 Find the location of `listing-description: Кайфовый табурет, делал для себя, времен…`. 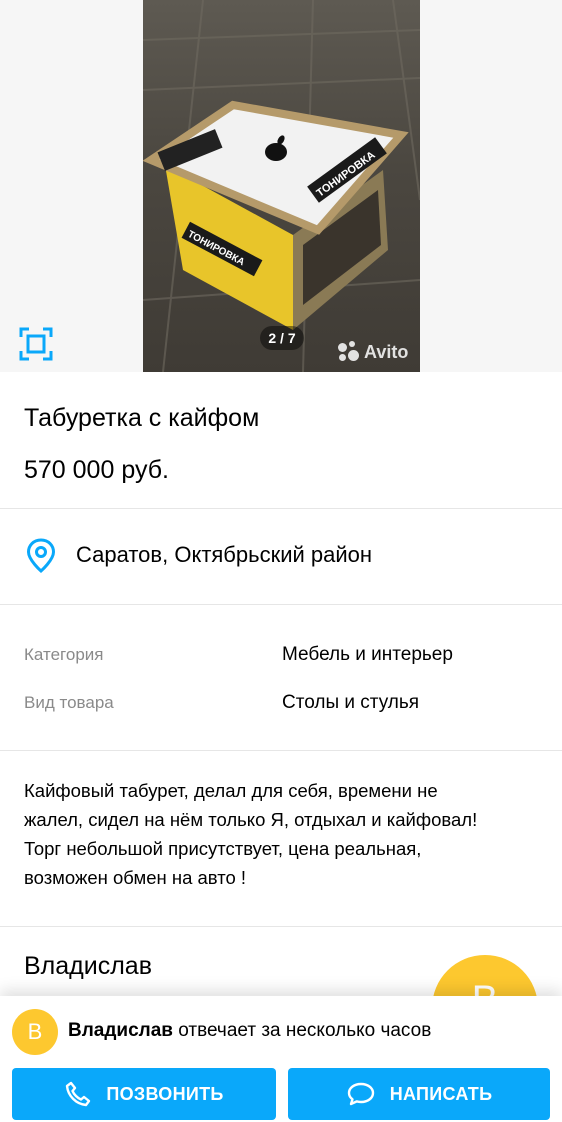

listing-description: Кайфовый табурет, делал для себя, времен… is located at coordinates (284, 834).